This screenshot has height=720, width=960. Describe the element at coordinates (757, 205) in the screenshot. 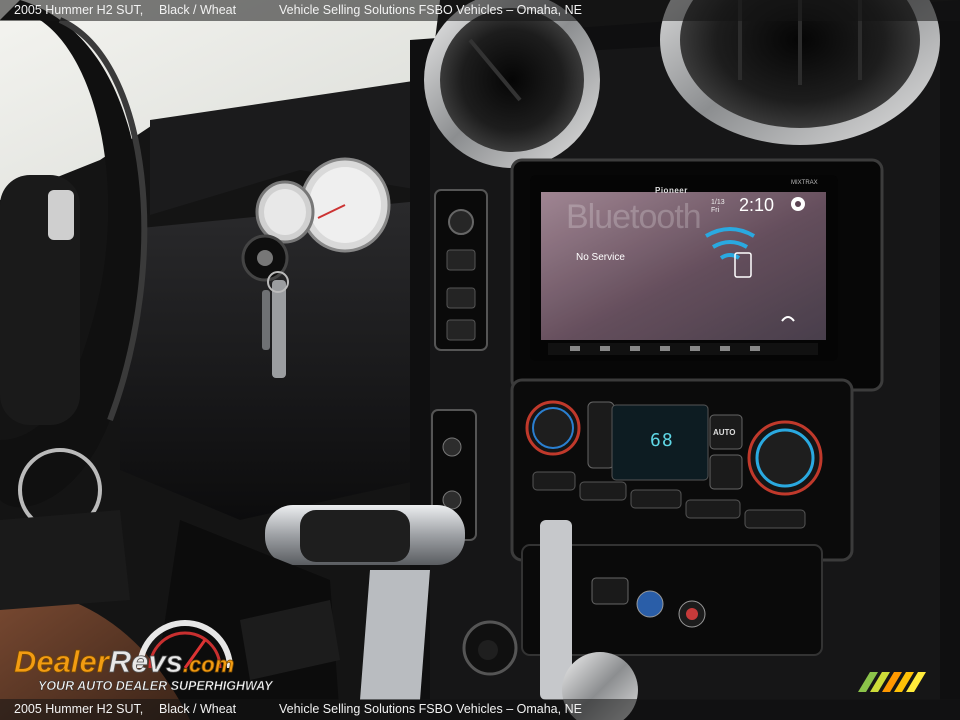

I see `head-unit-clock: 2:10` at that location.